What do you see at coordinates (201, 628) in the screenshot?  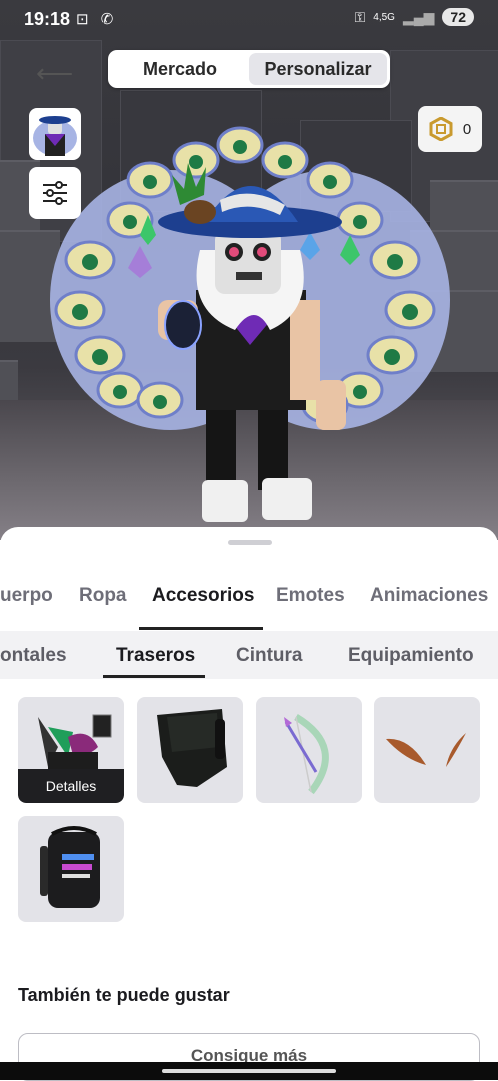 I see `active-tab-indicator` at bounding box center [201, 628].